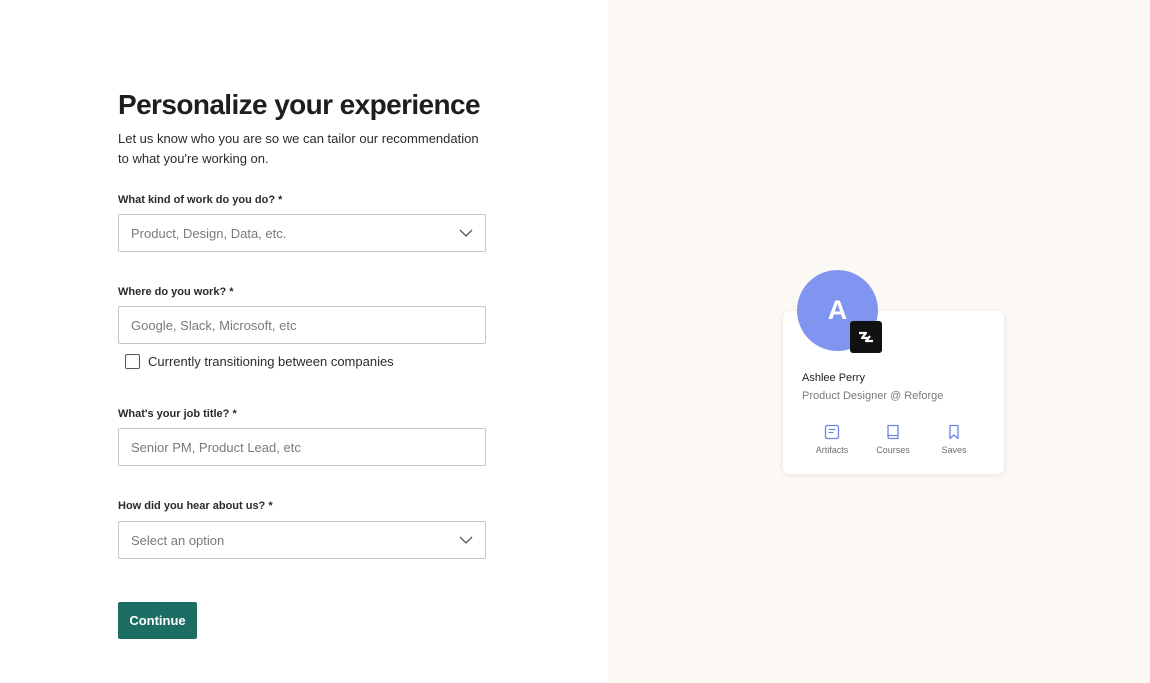 This screenshot has width=1150, height=683. What do you see at coordinates (873, 396) in the screenshot?
I see `profile-role: Product Designer @ Reforge` at bounding box center [873, 396].